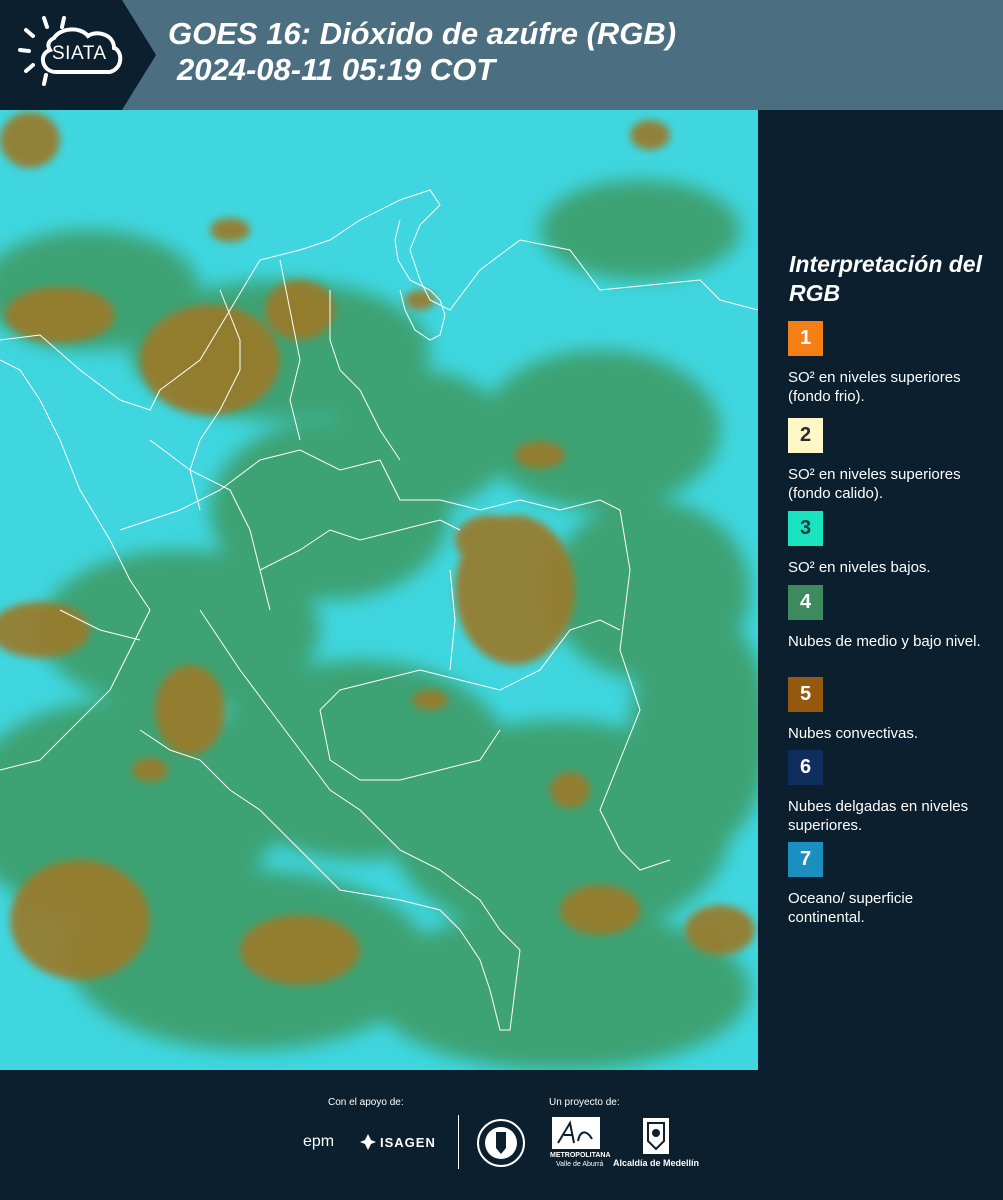 The height and width of the screenshot is (1200, 1003). What do you see at coordinates (805, 859) in the screenshot?
I see `legend-swatch-7: 7` at bounding box center [805, 859].